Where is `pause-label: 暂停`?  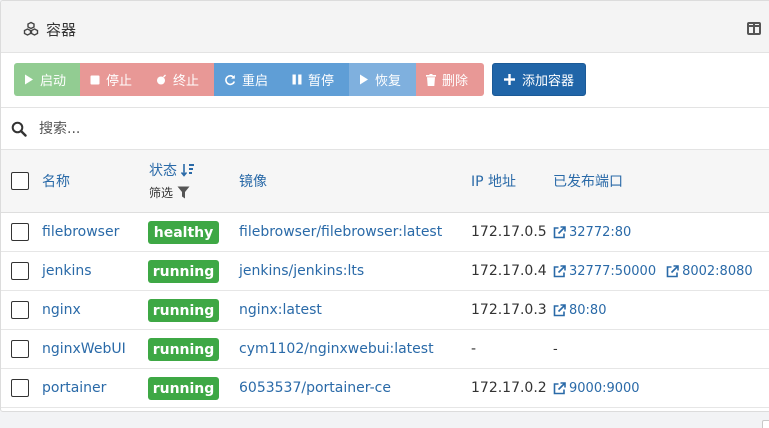 pause-label: 暂停 is located at coordinates (321, 81).